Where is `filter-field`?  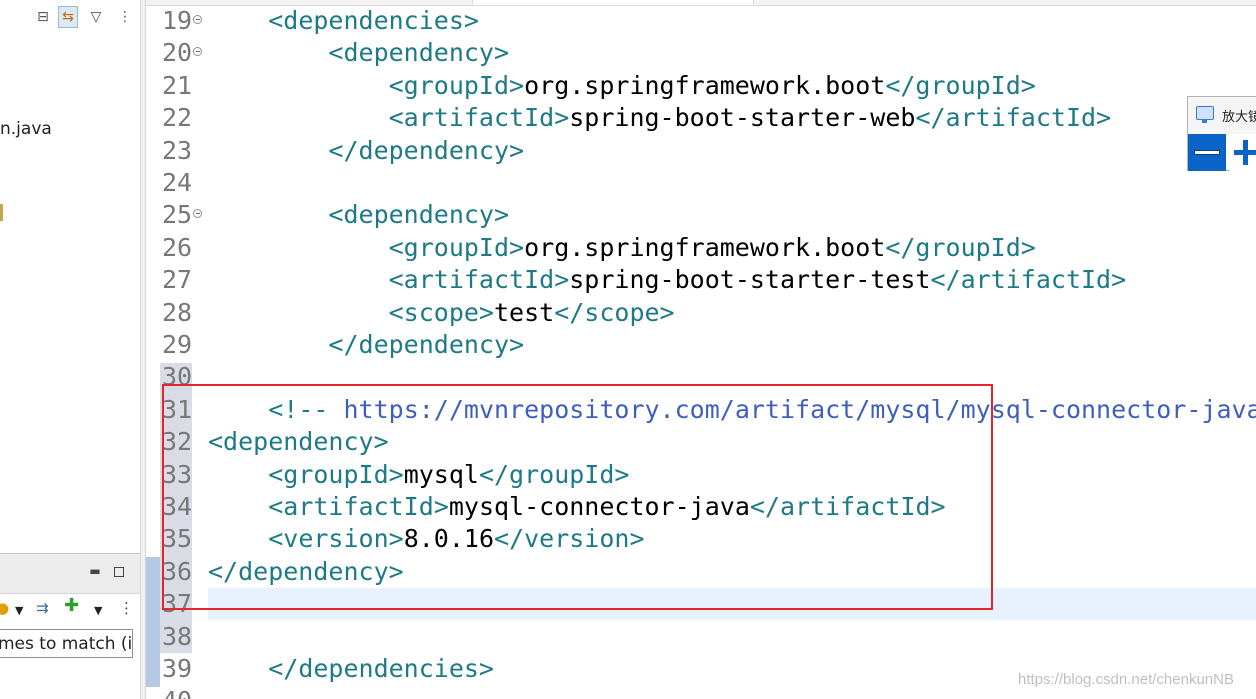
filter-field is located at coordinates (66, 643).